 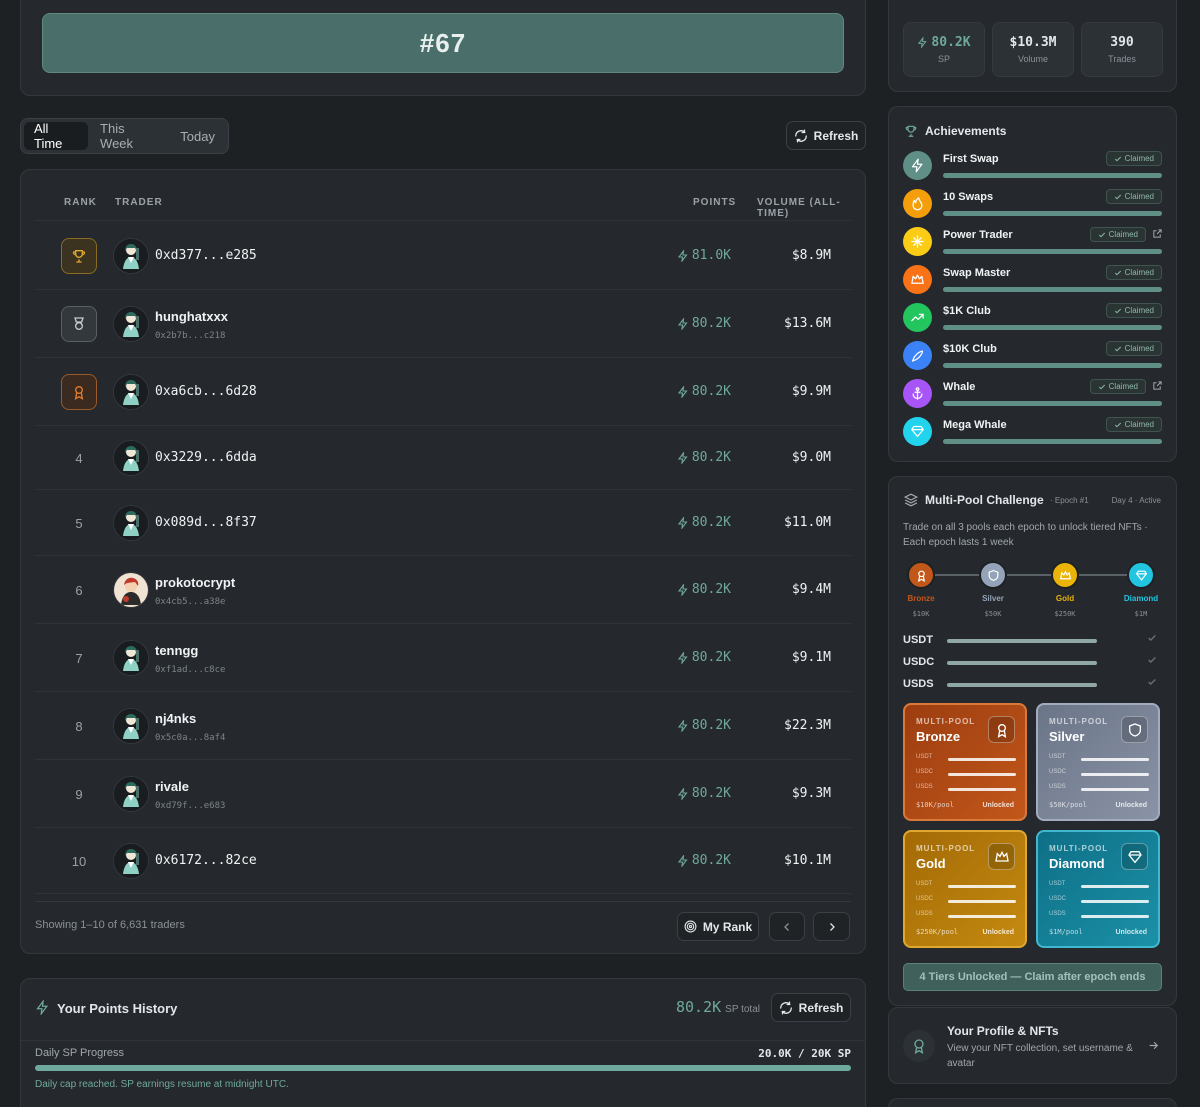 What do you see at coordinates (966, 131) in the screenshot?
I see `achievements-title: Achievements` at bounding box center [966, 131].